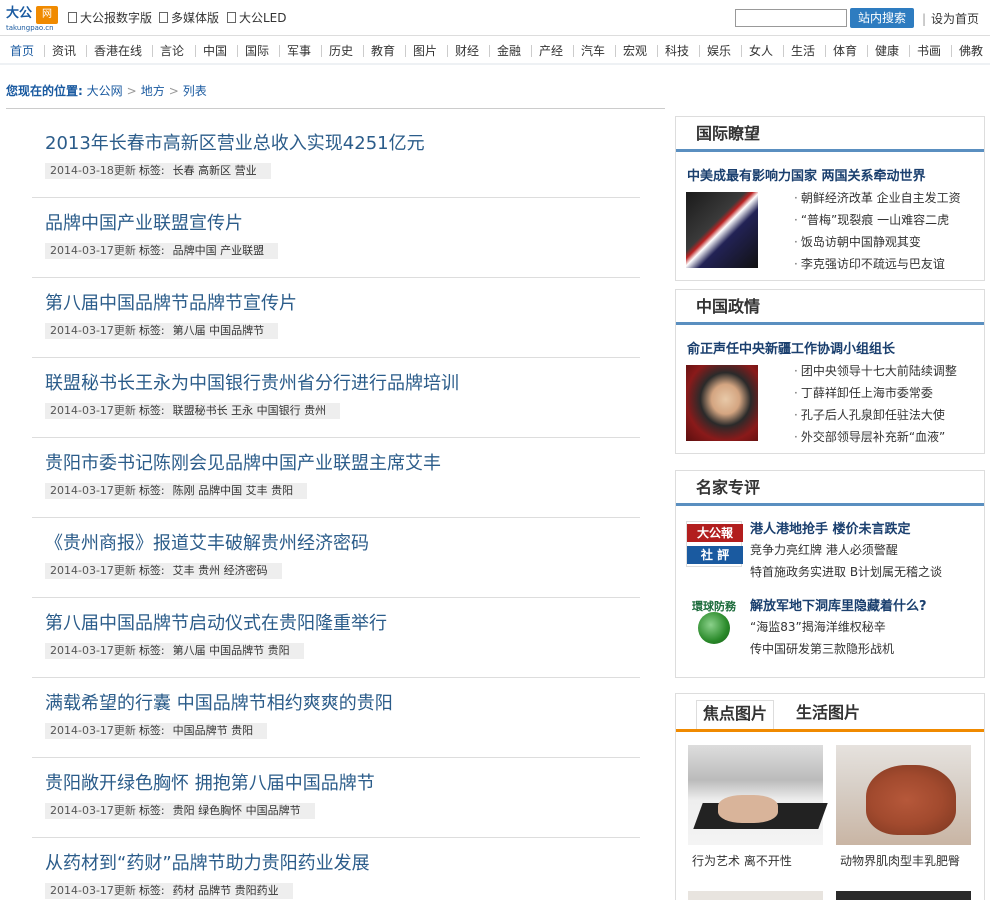  Describe the element at coordinates (830, 134) in the screenshot. I see `intl-header: 国际瞭望` at that location.